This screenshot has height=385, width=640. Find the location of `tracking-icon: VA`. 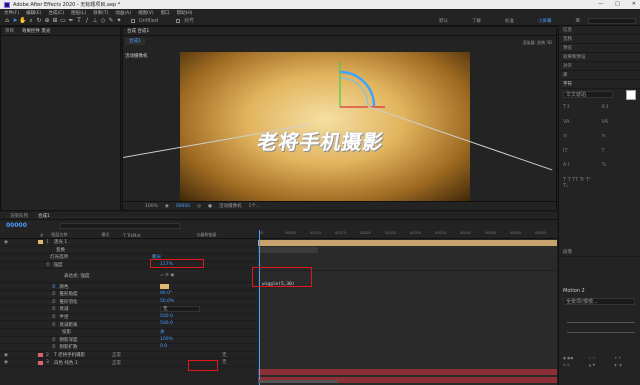

tracking-icon: VA is located at coordinates (619, 124).